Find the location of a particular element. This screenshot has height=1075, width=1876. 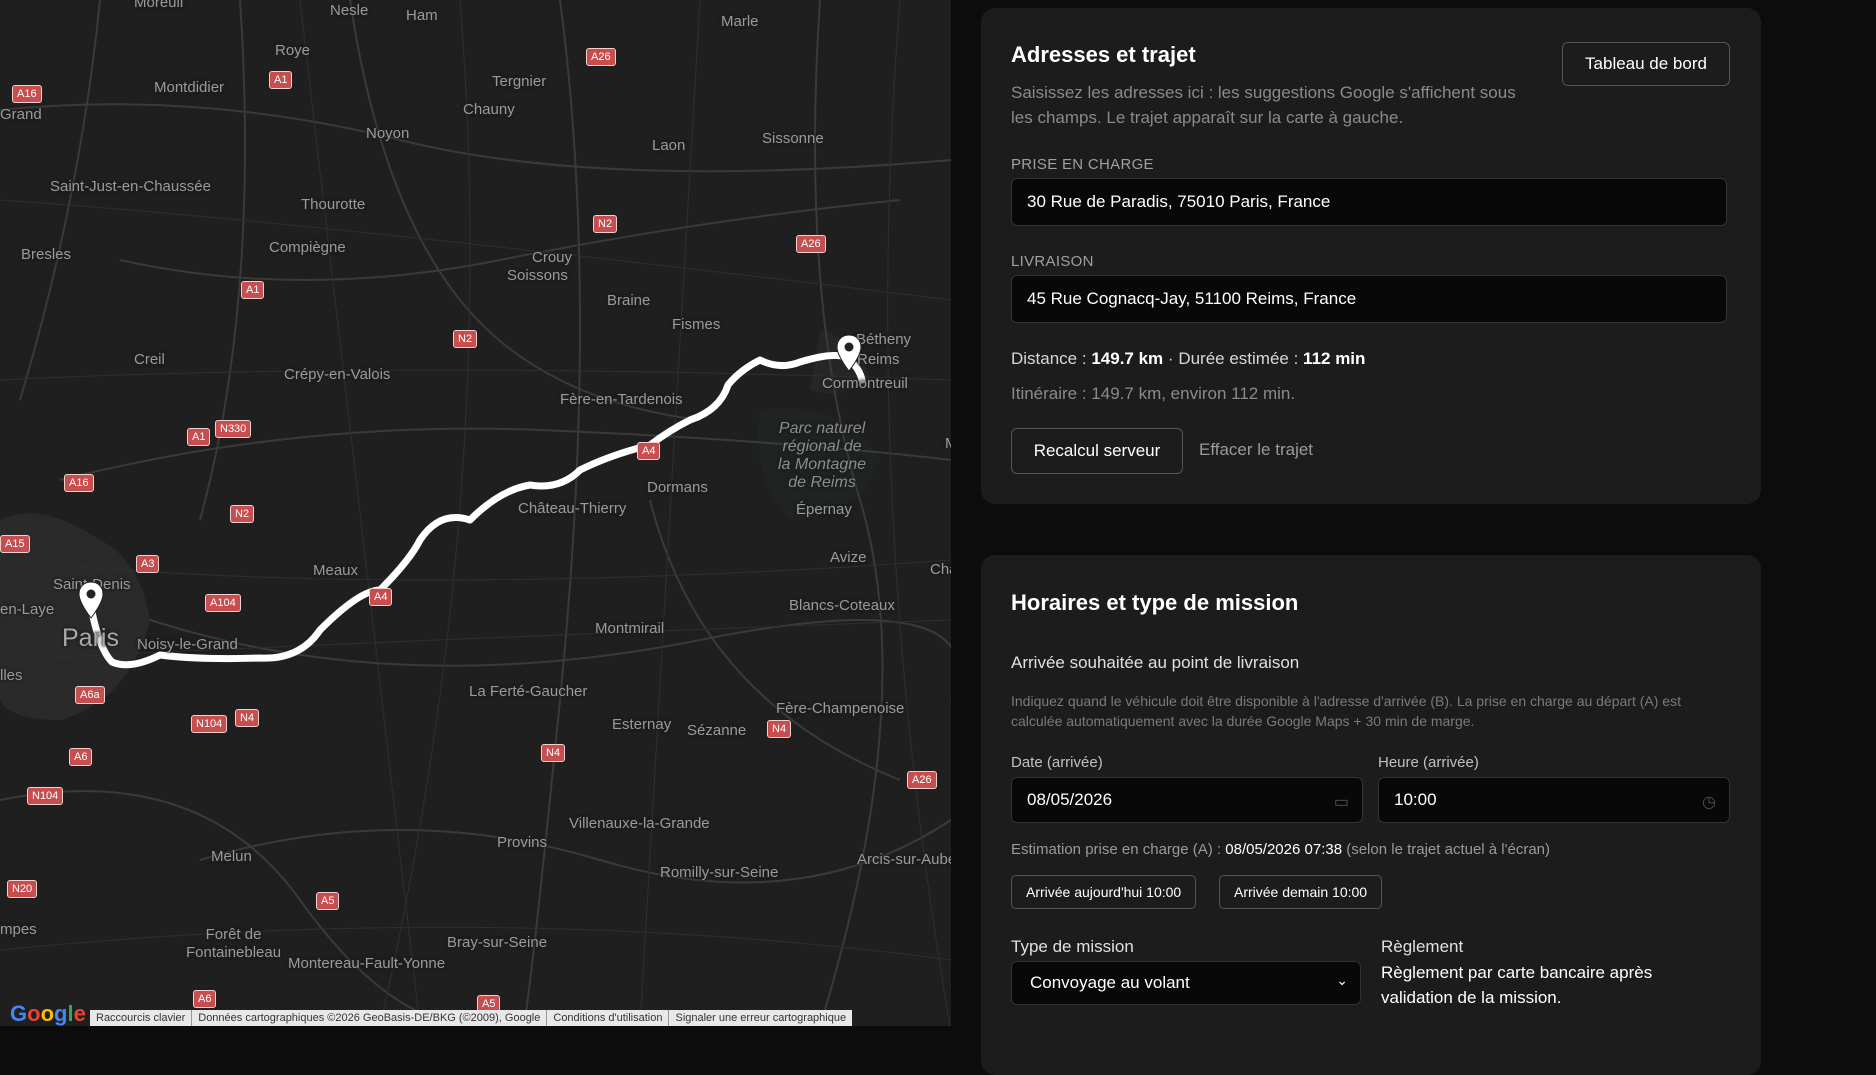

arrival-tomorrow-button: Arrivée demain 10:00 is located at coordinates (1301, 892).